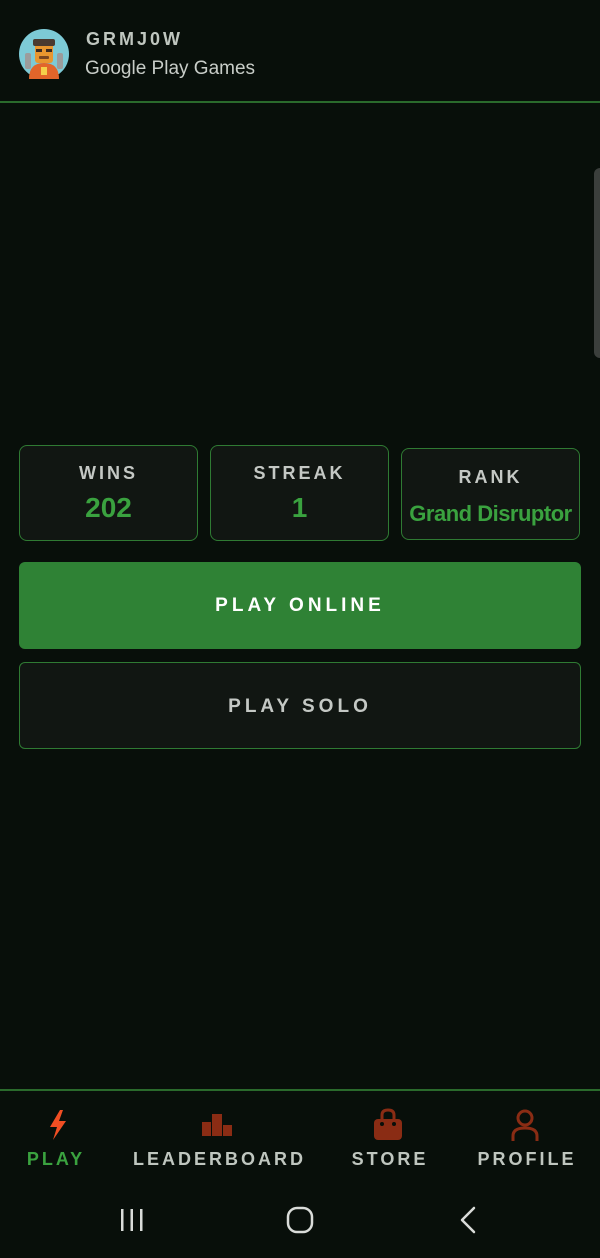 Image resolution: width=600 pixels, height=1258 pixels. Describe the element at coordinates (299, 473) in the screenshot. I see `streak-label: STREAK` at that location.